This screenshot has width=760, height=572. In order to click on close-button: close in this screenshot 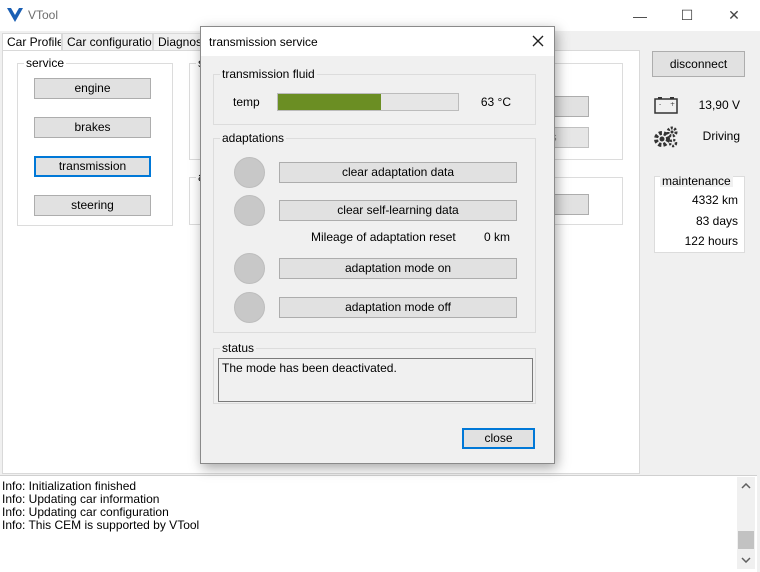, I will do `click(498, 438)`.